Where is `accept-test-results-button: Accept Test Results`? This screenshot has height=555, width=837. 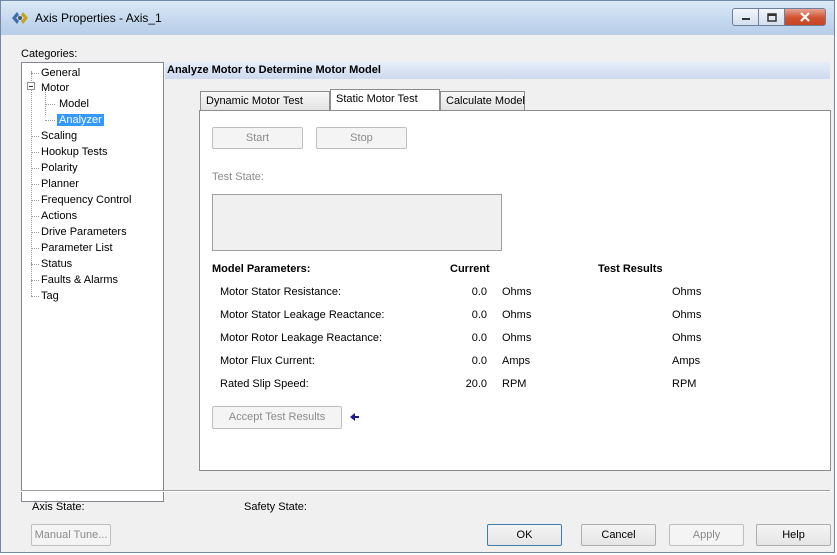 accept-test-results-button: Accept Test Results is located at coordinates (277, 417).